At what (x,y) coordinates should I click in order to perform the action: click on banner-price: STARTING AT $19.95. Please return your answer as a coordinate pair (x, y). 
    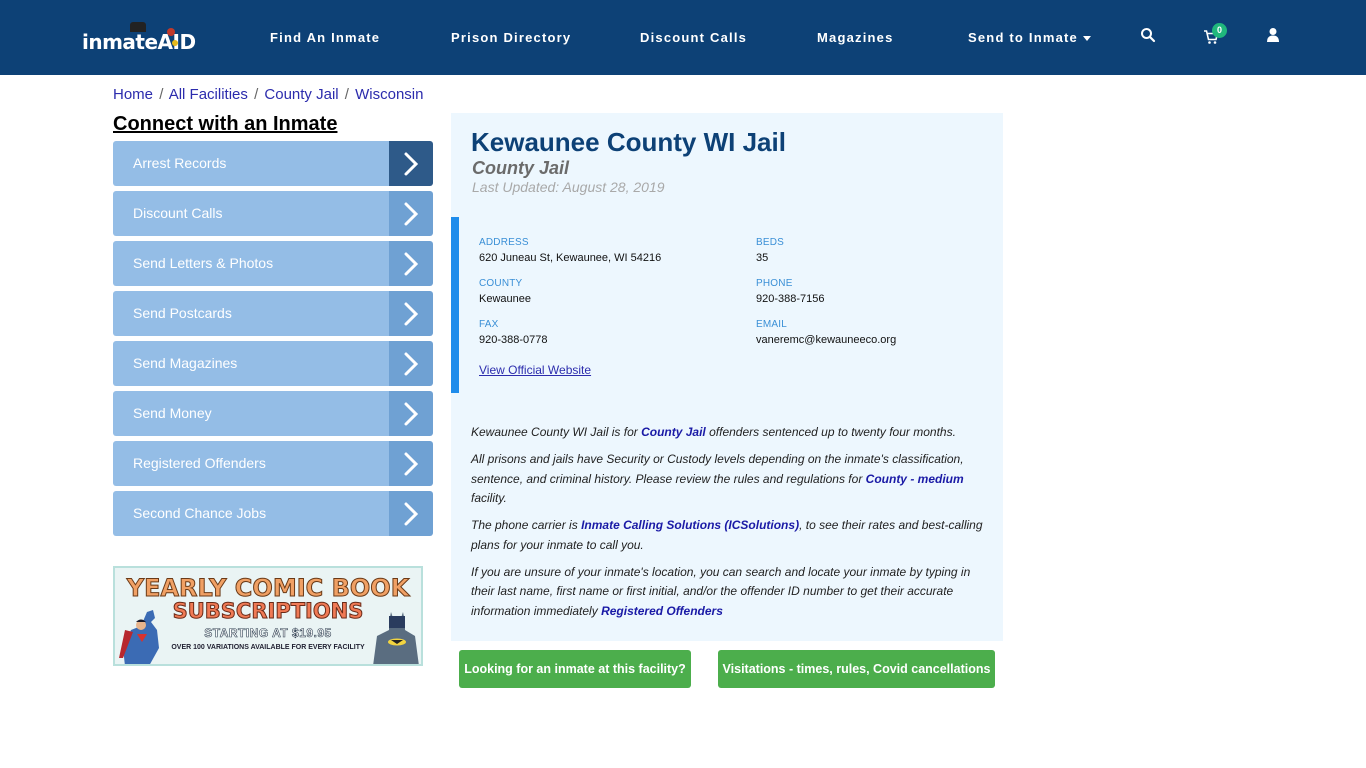
    Looking at the image, I should click on (268, 633).